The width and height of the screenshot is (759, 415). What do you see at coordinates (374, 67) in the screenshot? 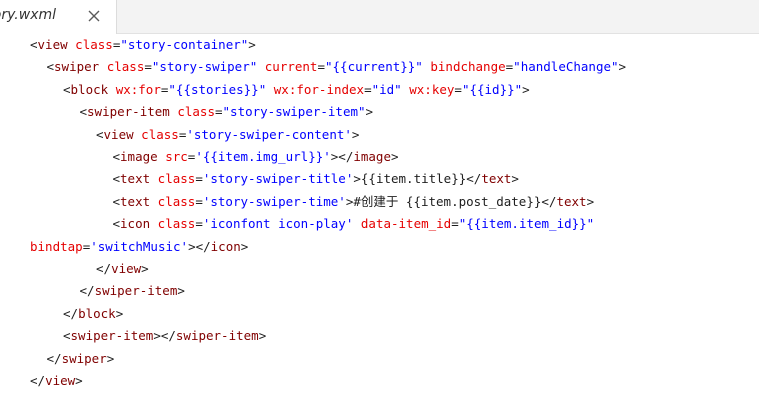
I see `code-token: "{{current}}"` at bounding box center [374, 67].